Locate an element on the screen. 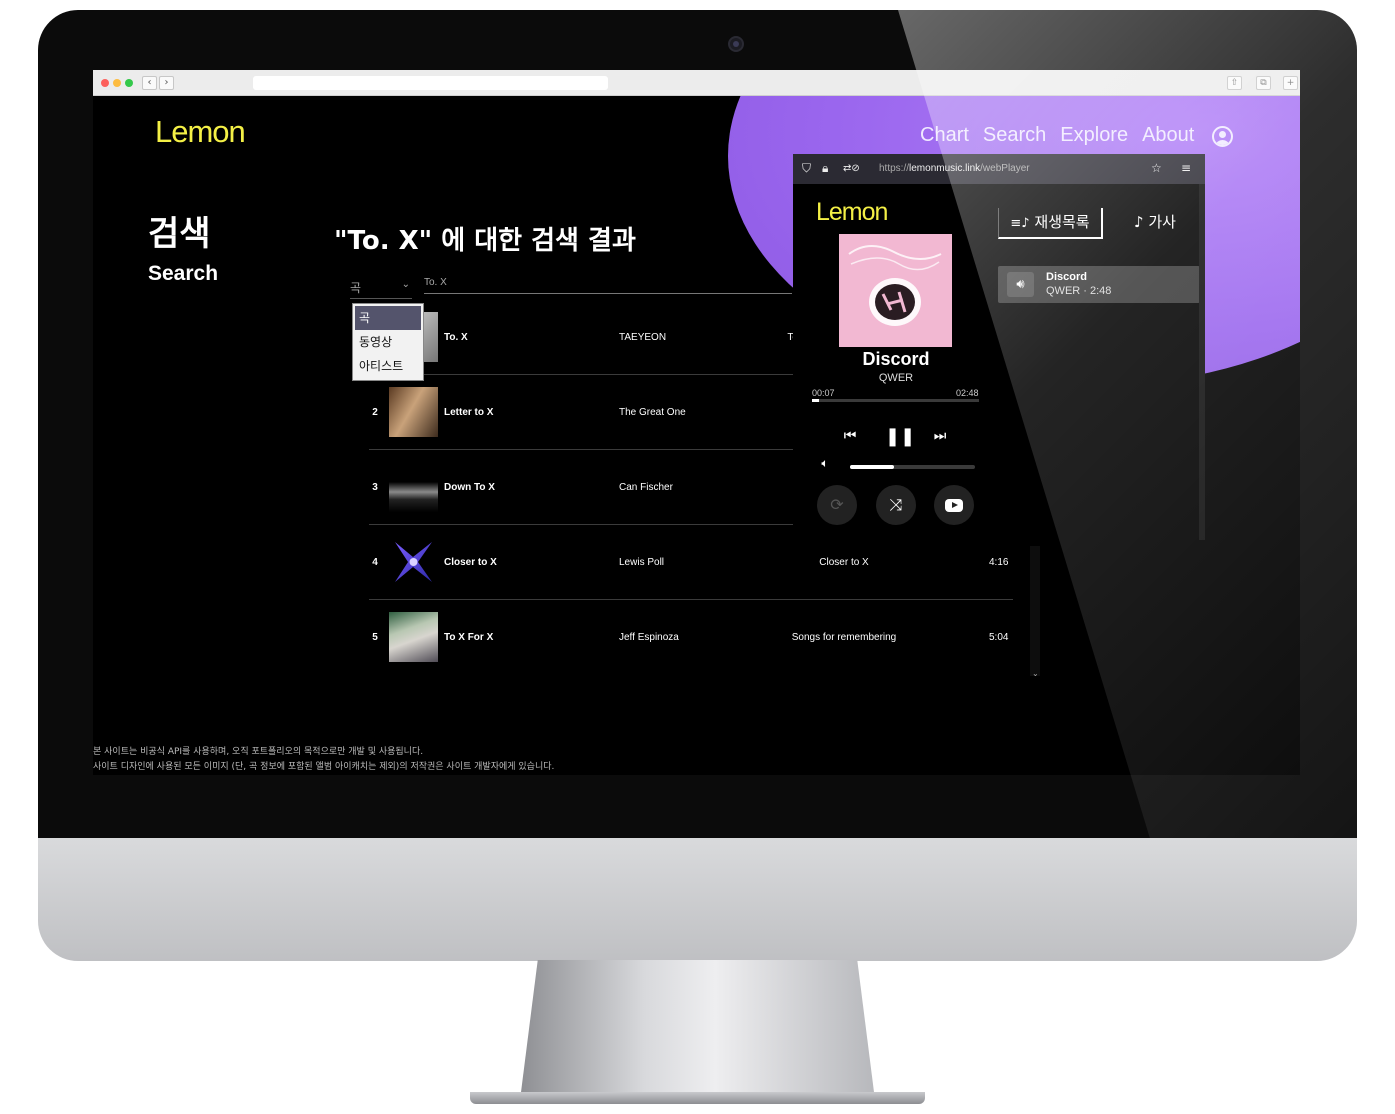 The image size is (1395, 1114). forward-icon: › is located at coordinates (166, 83).